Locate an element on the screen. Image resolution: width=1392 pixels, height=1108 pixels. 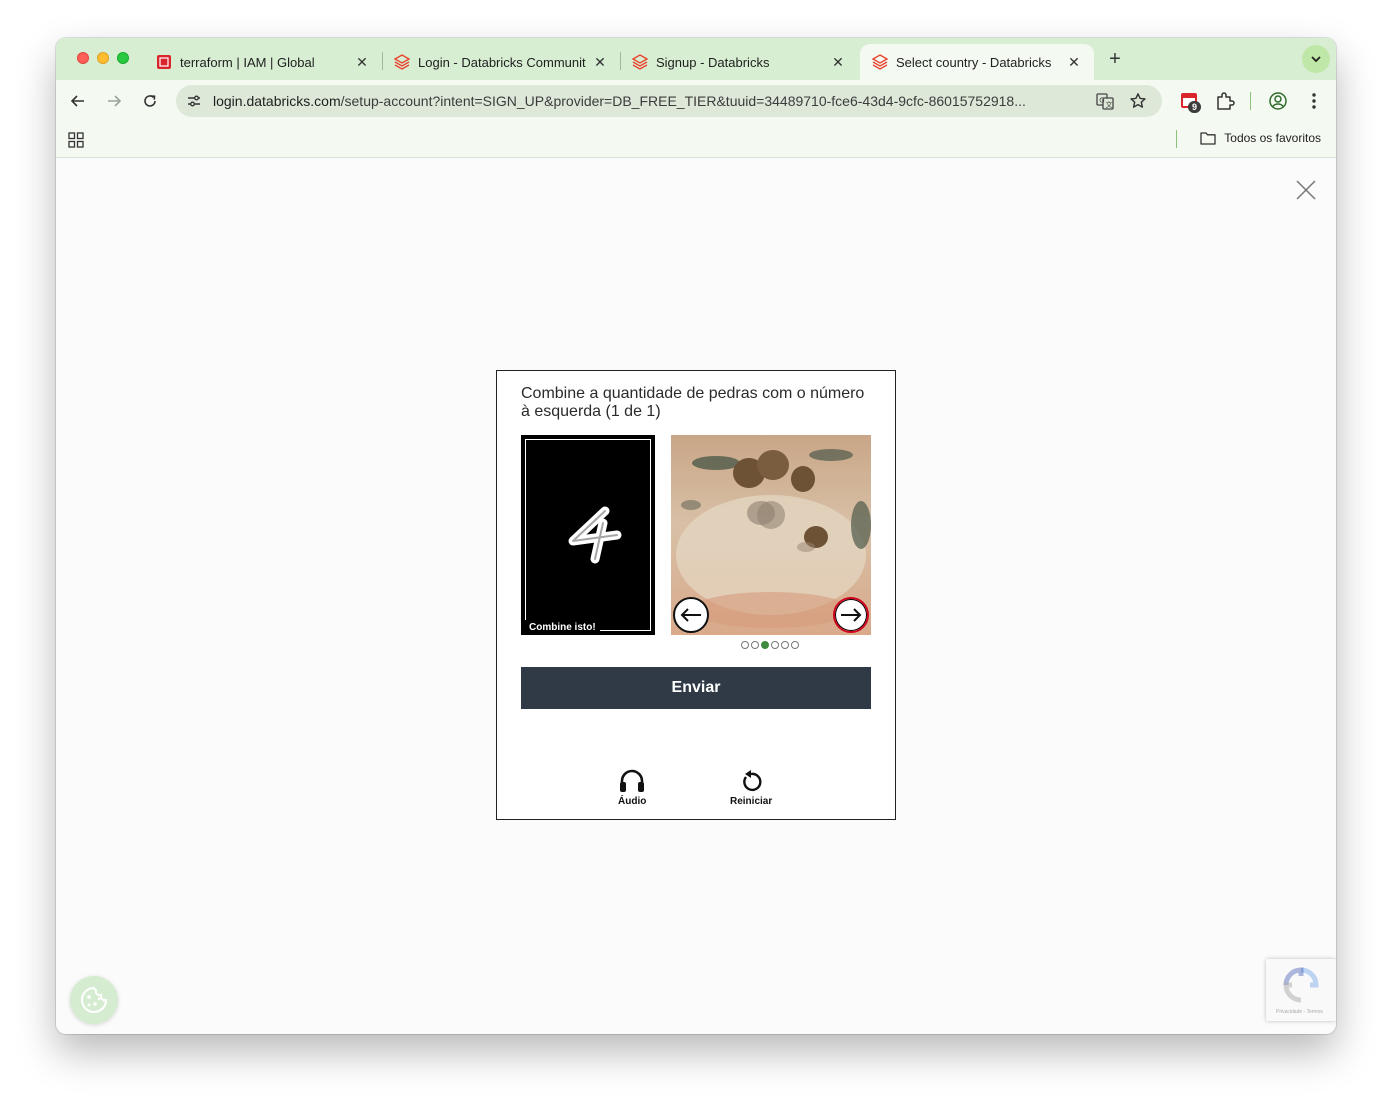
close-icon is located at coordinates (1306, 190).